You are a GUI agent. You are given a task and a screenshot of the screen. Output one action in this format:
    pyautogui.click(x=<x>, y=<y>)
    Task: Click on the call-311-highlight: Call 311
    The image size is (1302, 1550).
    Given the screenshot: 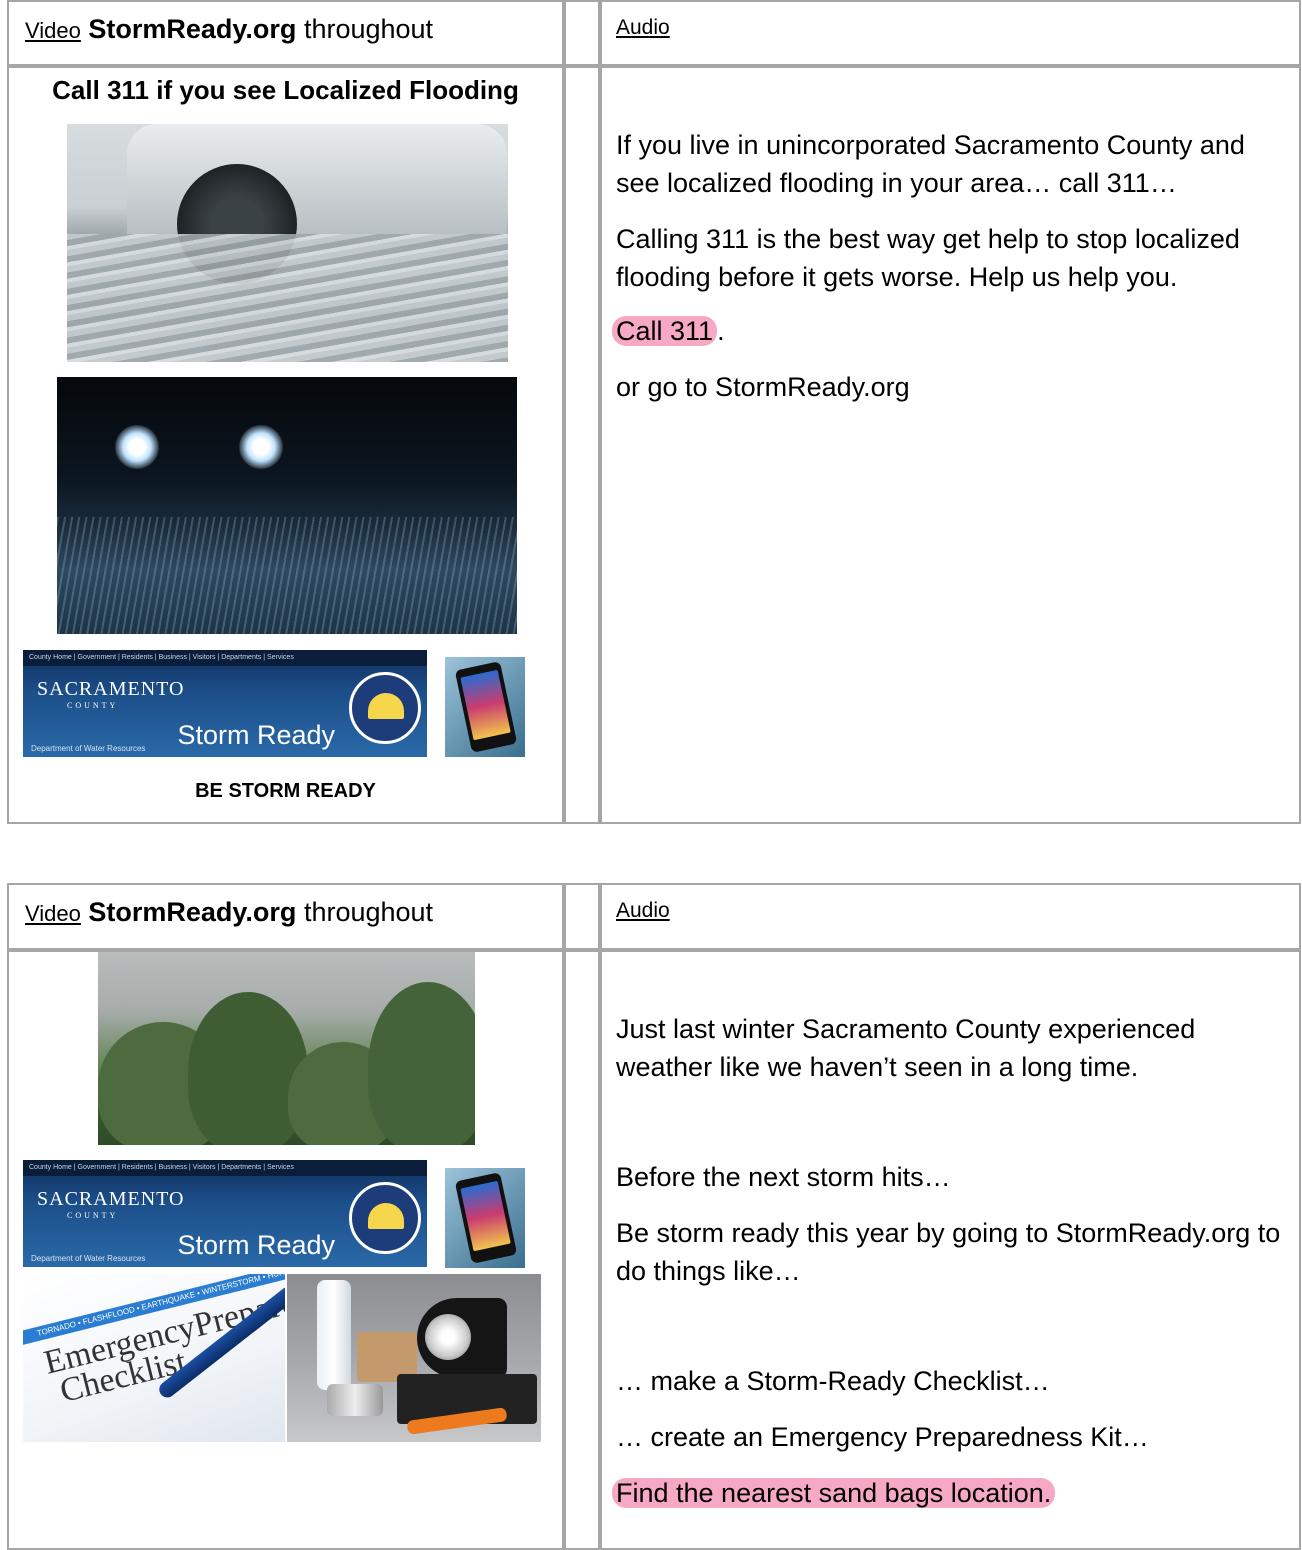 What is the action you would take?
    pyautogui.click(x=665, y=331)
    